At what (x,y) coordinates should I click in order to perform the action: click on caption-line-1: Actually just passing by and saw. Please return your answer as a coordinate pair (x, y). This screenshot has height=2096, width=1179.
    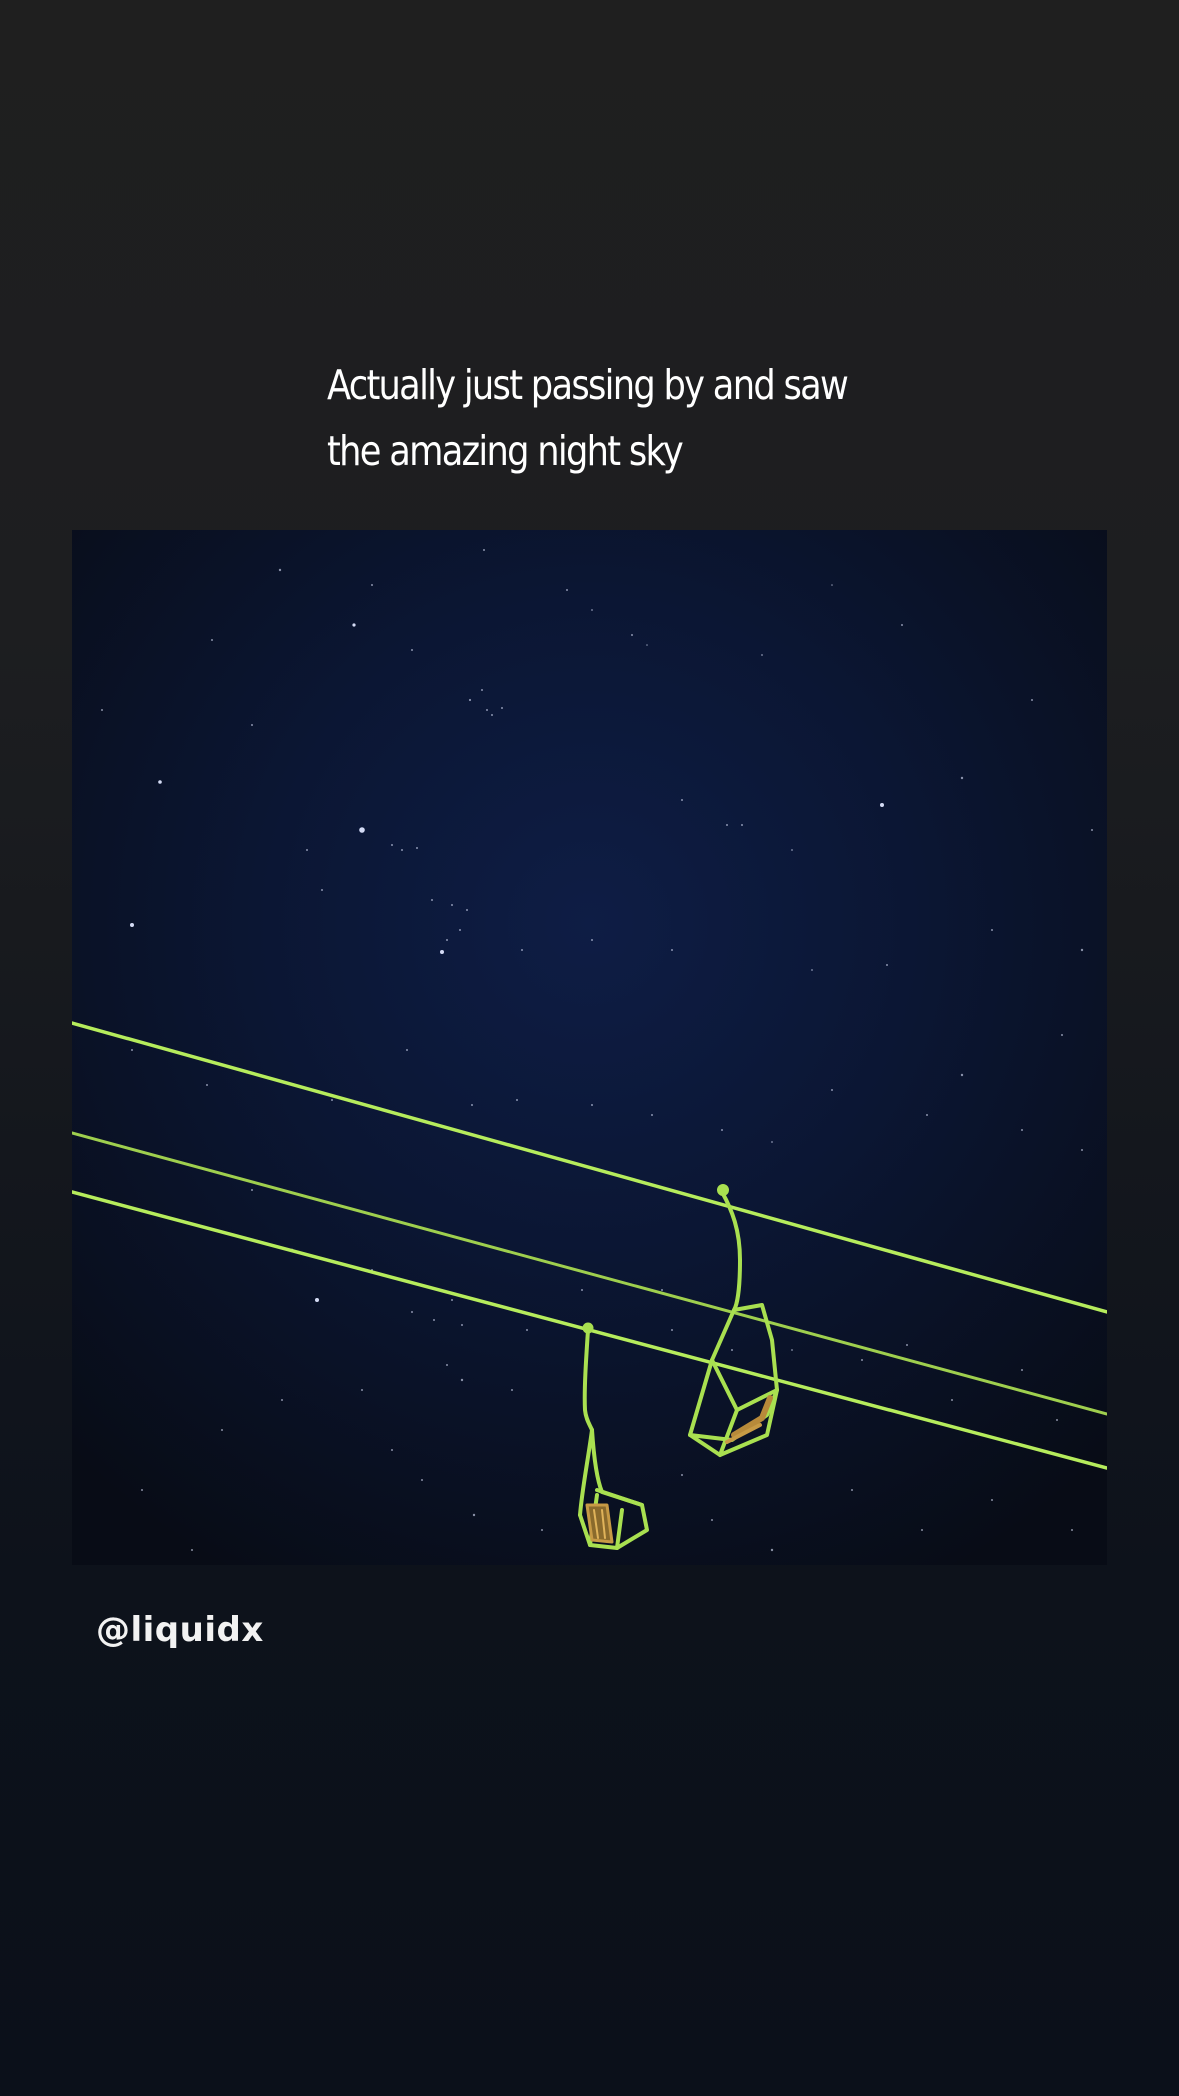
    Looking at the image, I should click on (588, 385).